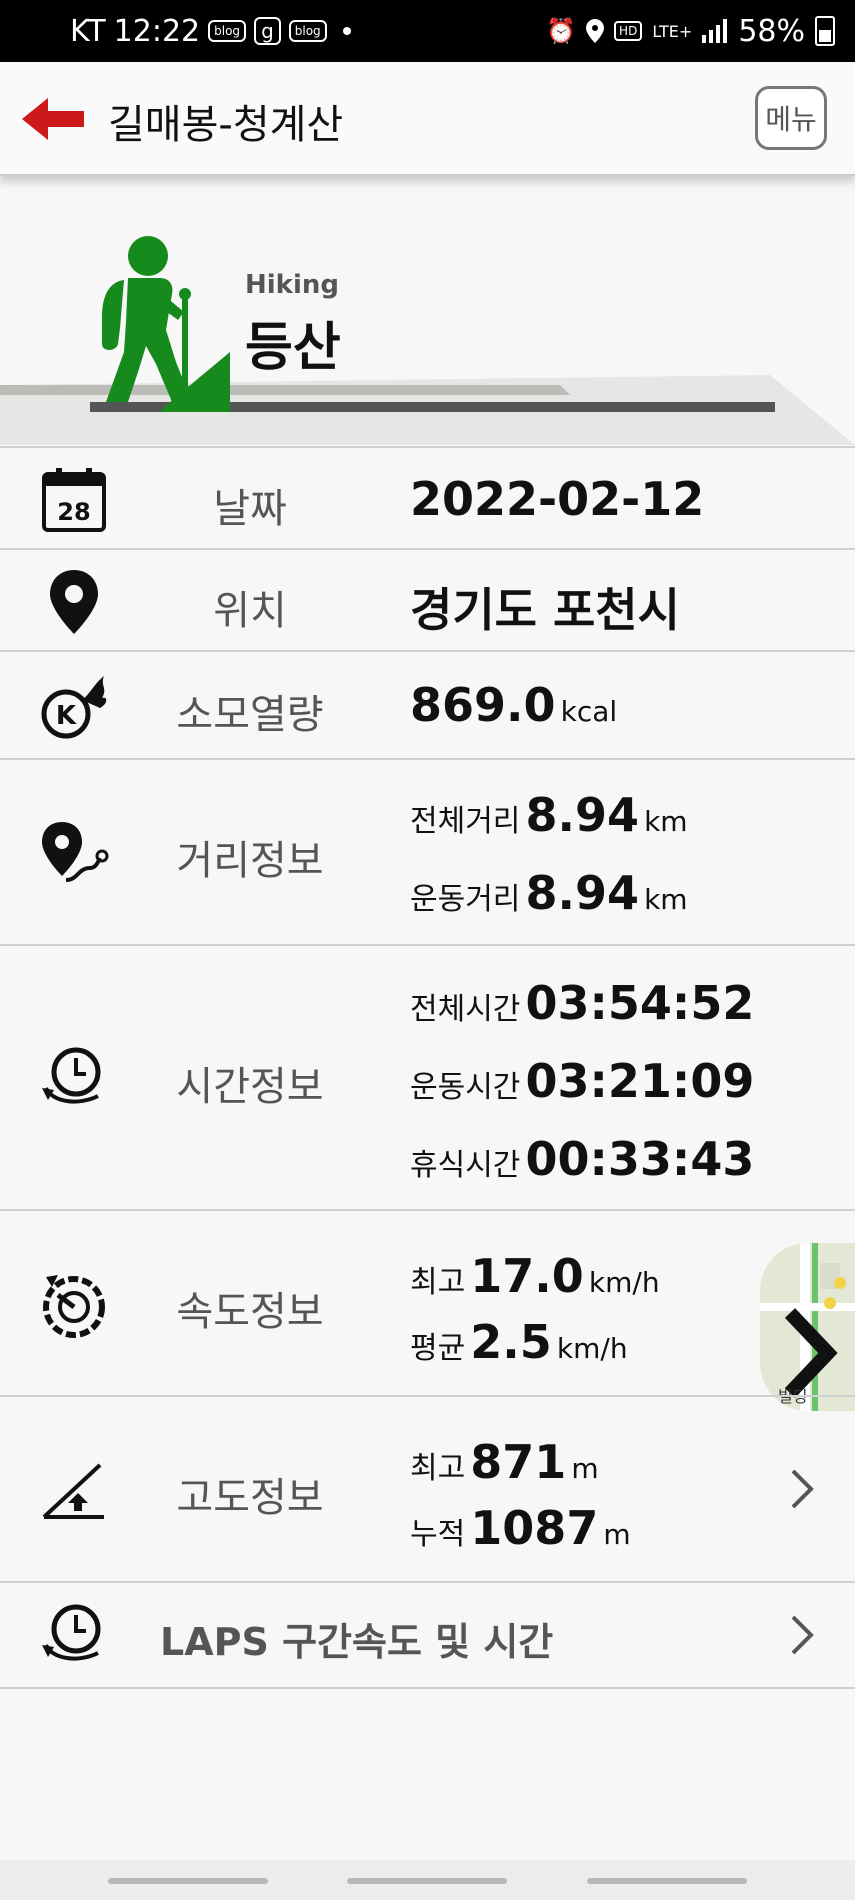  Describe the element at coordinates (465, 1009) in the screenshot. I see `total-time-label: 전체시간` at that location.